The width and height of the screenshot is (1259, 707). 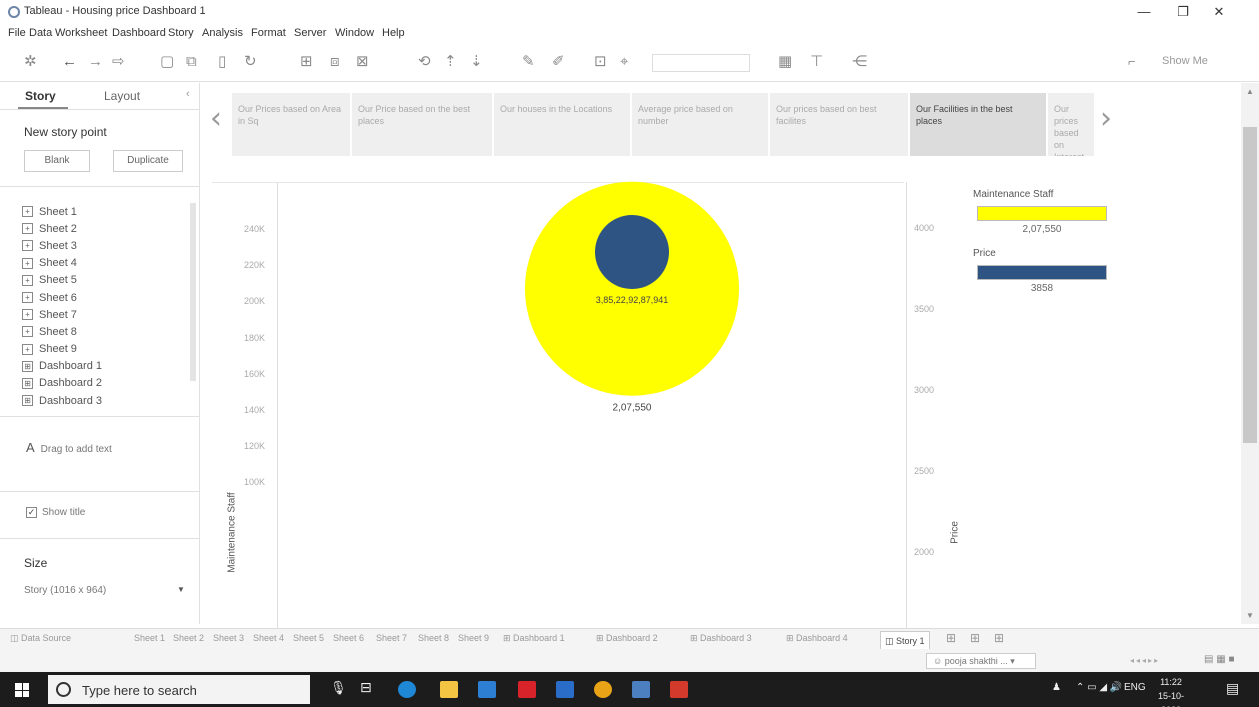 I want to click on tab-sheet: Sheet 9, so click(x=473, y=638).